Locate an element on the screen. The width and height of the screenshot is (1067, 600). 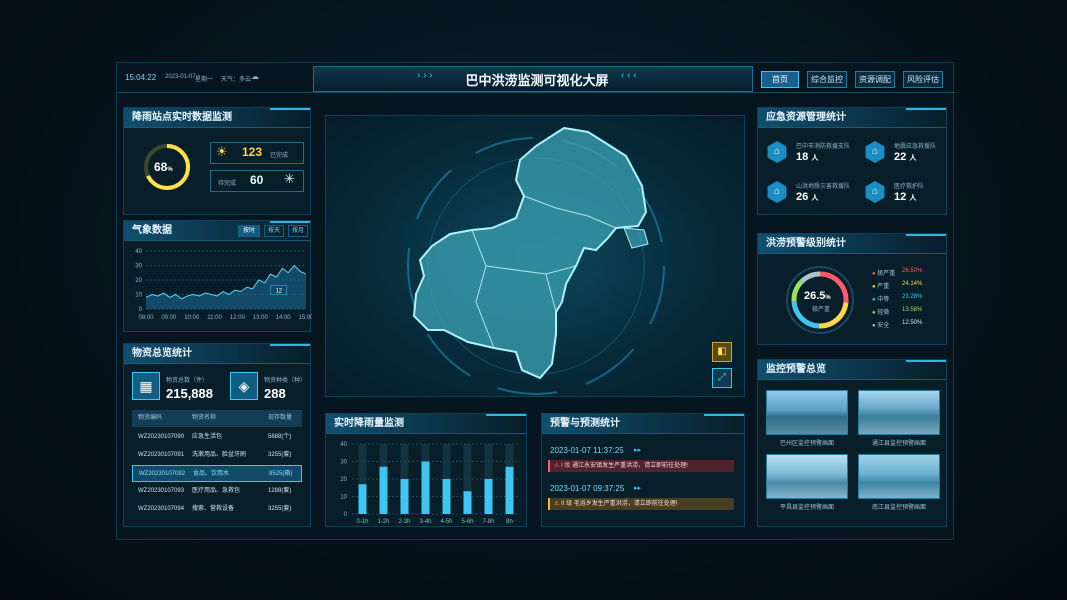
resource-number: 12 is located at coordinates (900, 197).